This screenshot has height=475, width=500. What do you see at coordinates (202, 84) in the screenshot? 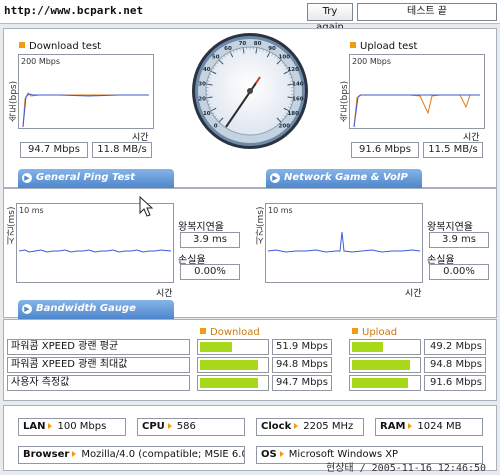
I see `gauge-tick-label: 30` at bounding box center [202, 84].